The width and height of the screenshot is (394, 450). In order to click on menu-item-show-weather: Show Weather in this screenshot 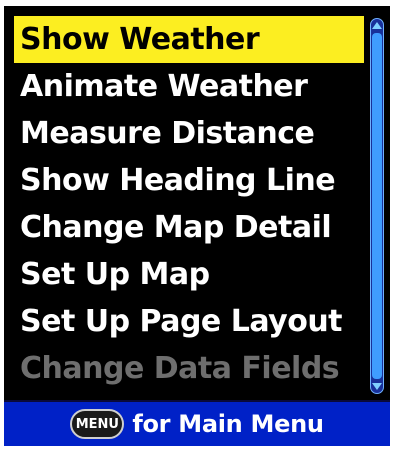, I will do `click(189, 39)`.